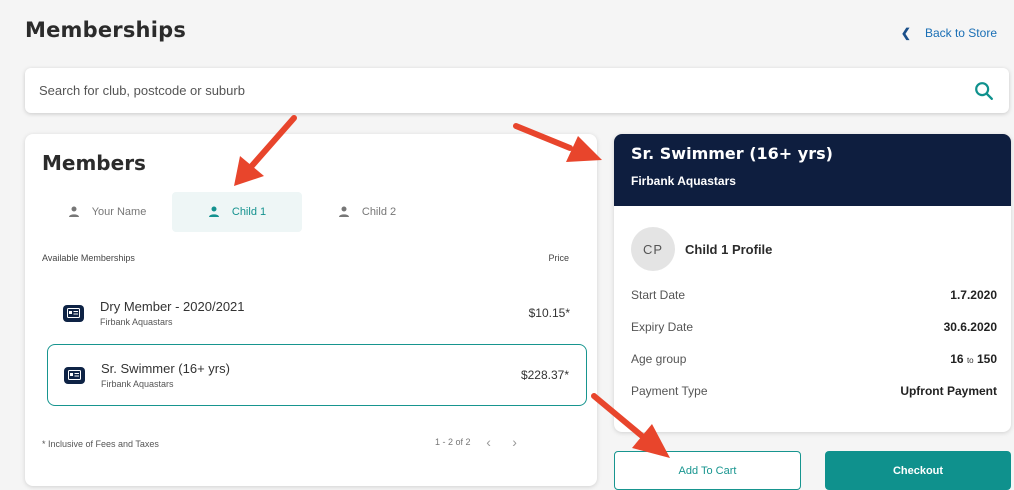  I want to click on detail-header: Sr. Swimmer (16+ yrs) Firbank Aquastars, so click(812, 170).